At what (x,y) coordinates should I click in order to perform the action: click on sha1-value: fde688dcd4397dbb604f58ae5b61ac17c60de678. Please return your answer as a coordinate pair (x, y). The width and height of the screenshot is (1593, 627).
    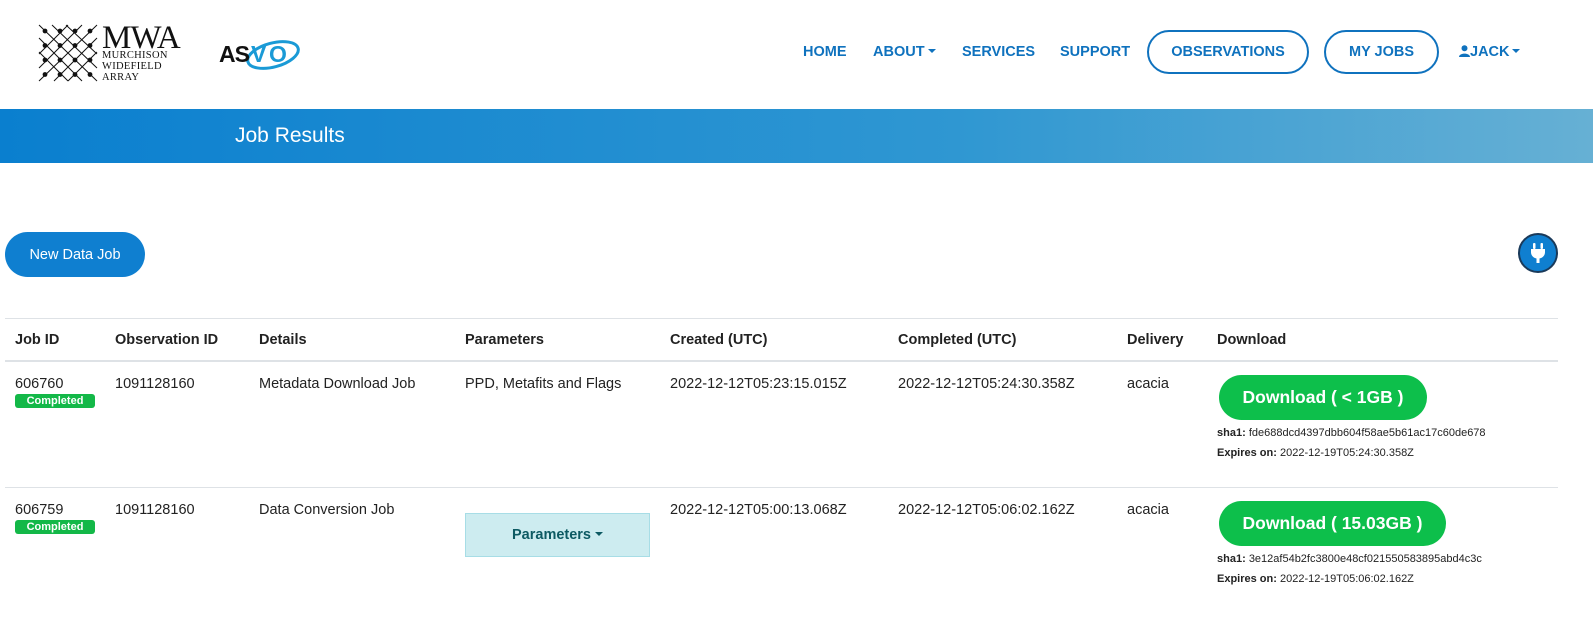
    Looking at the image, I should click on (1367, 433).